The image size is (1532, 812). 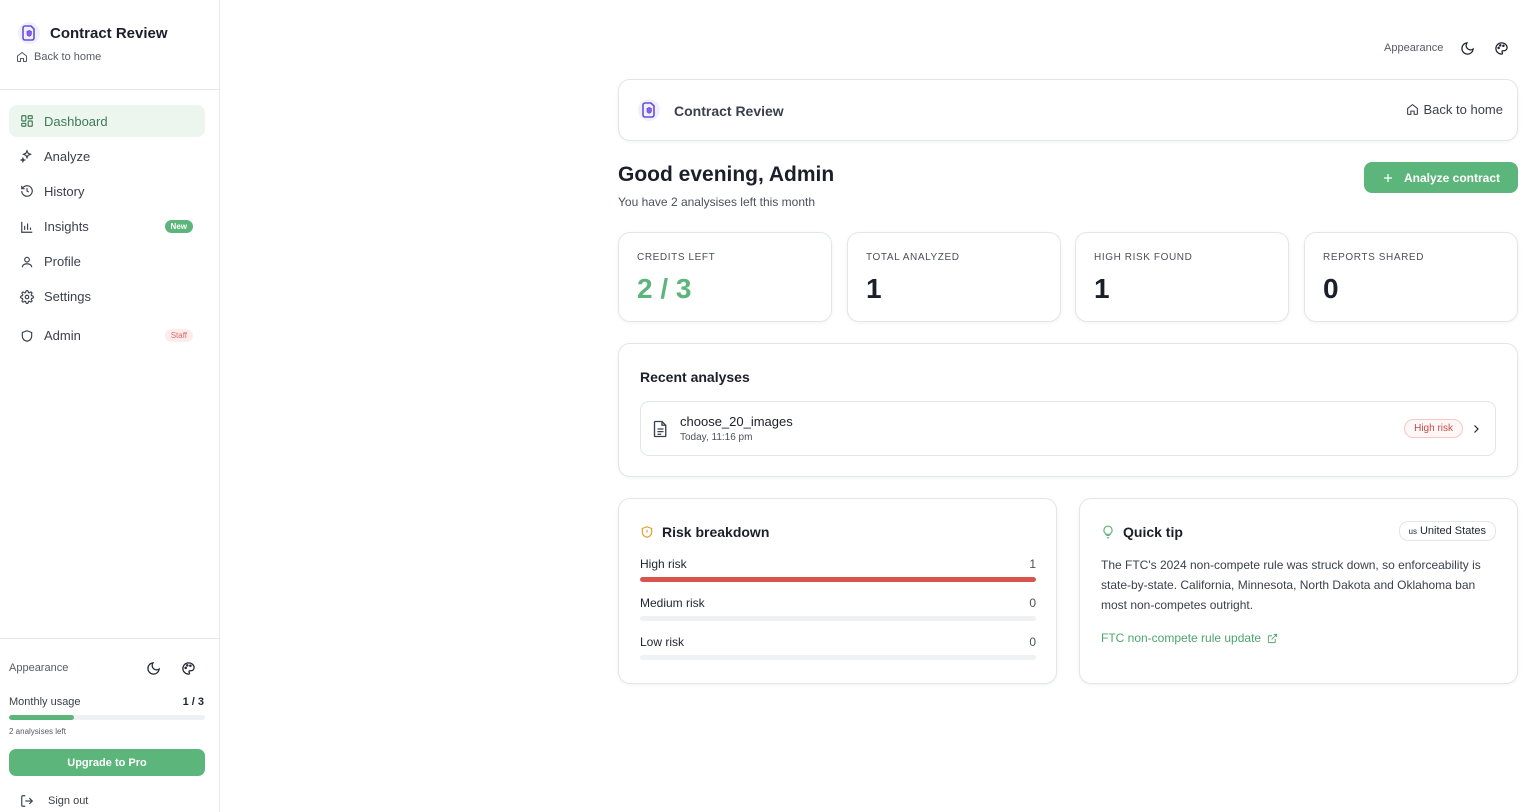 What do you see at coordinates (1153, 532) in the screenshot?
I see `quick-tip-title: Quick tip` at bounding box center [1153, 532].